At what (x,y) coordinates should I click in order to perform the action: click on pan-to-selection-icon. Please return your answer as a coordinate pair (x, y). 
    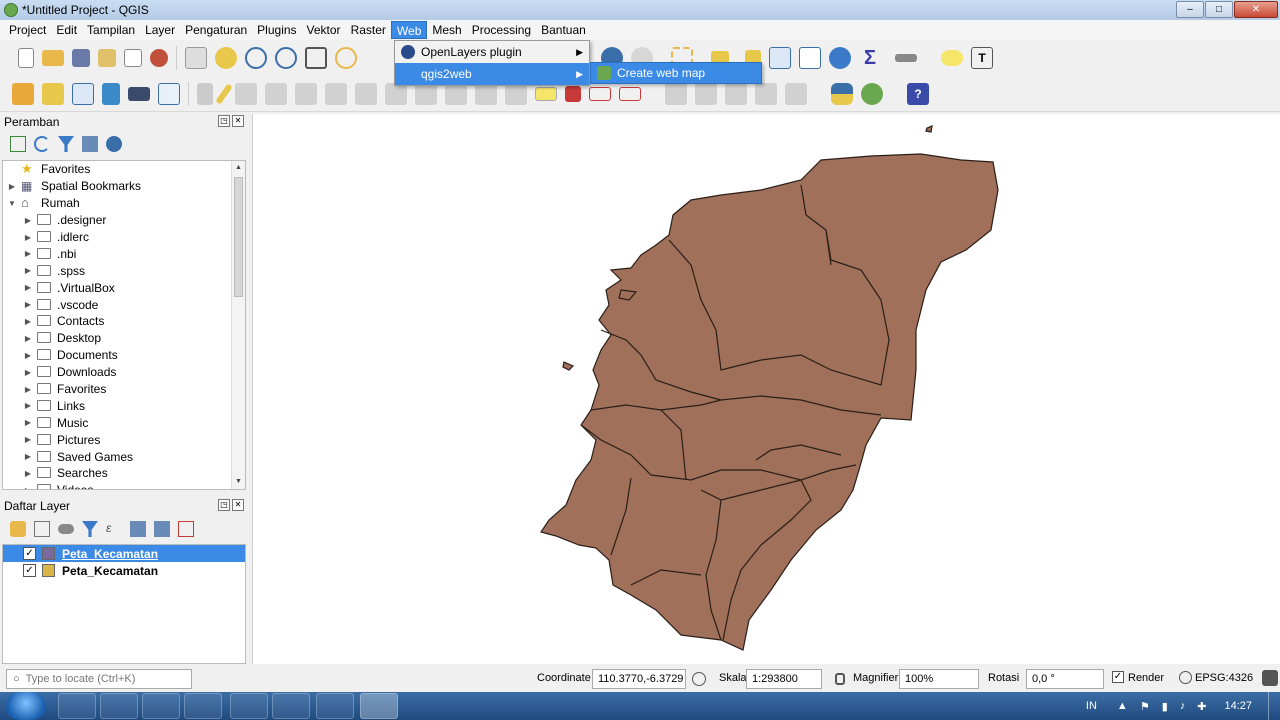
    Looking at the image, I should click on (226, 58).